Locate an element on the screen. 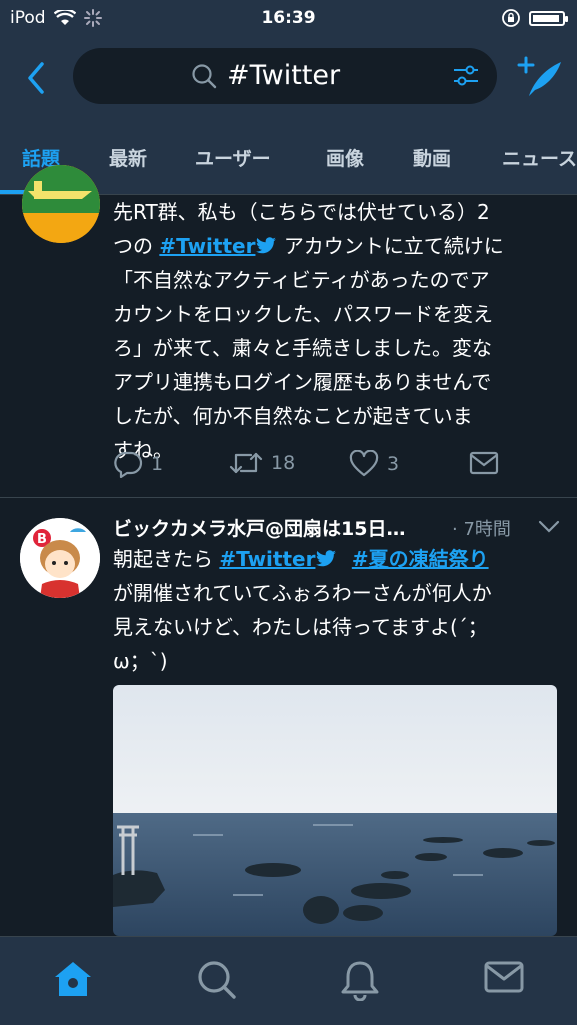 The width and height of the screenshot is (577, 1025). search-header: #Twitter is located at coordinates (288, 79).